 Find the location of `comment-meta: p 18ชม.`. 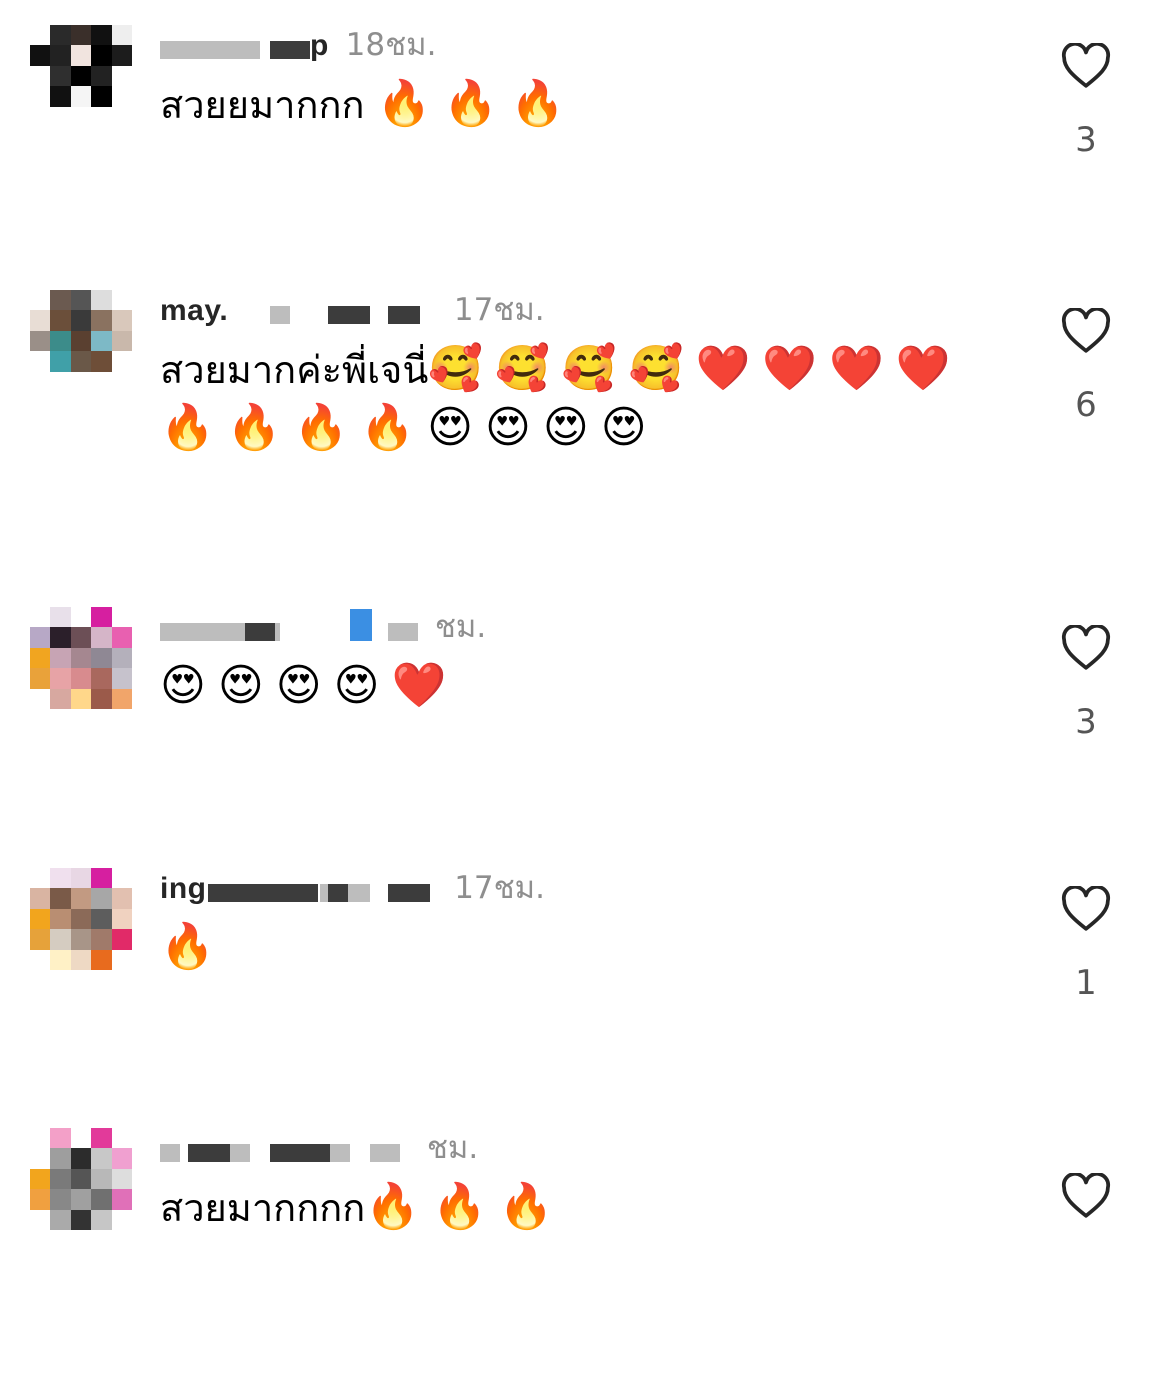

comment-meta: p 18ชม. is located at coordinates (298, 45).